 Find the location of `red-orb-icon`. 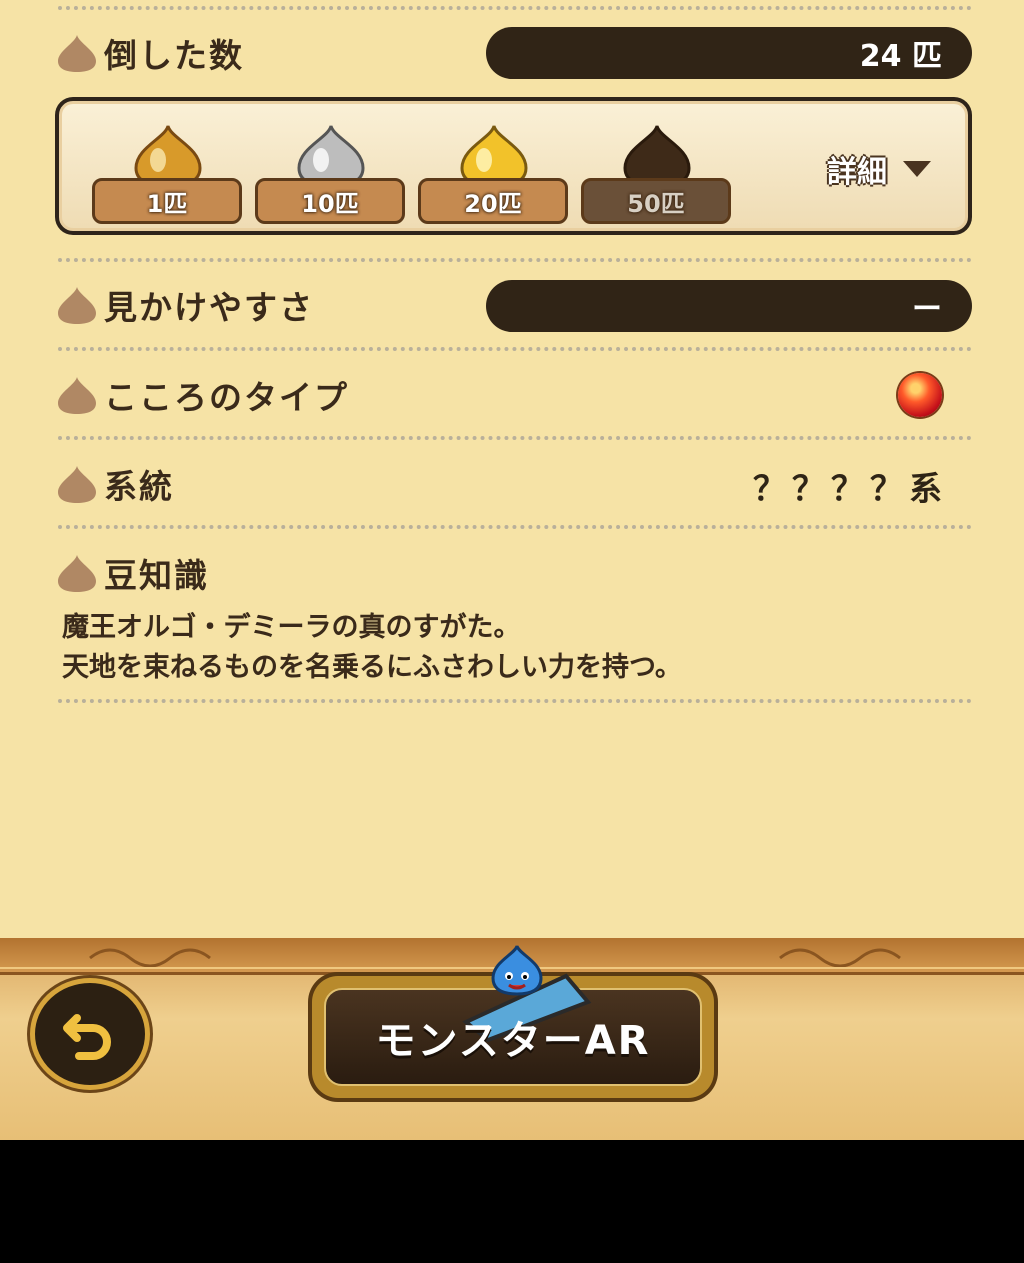

red-orb-icon is located at coordinates (920, 395).